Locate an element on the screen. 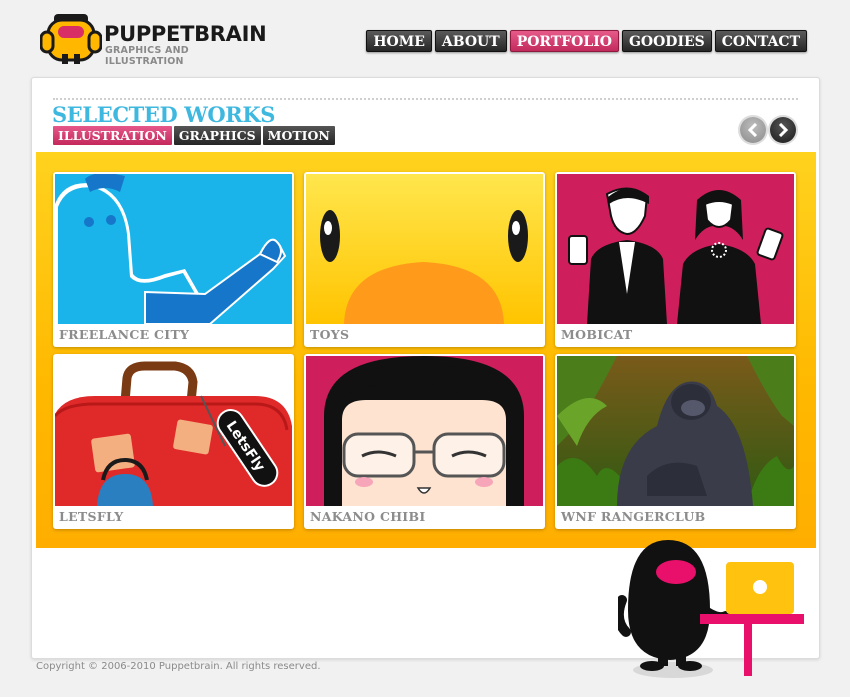 The image size is (850, 697). tab-illustration: ILLUSTRATION is located at coordinates (112, 135).